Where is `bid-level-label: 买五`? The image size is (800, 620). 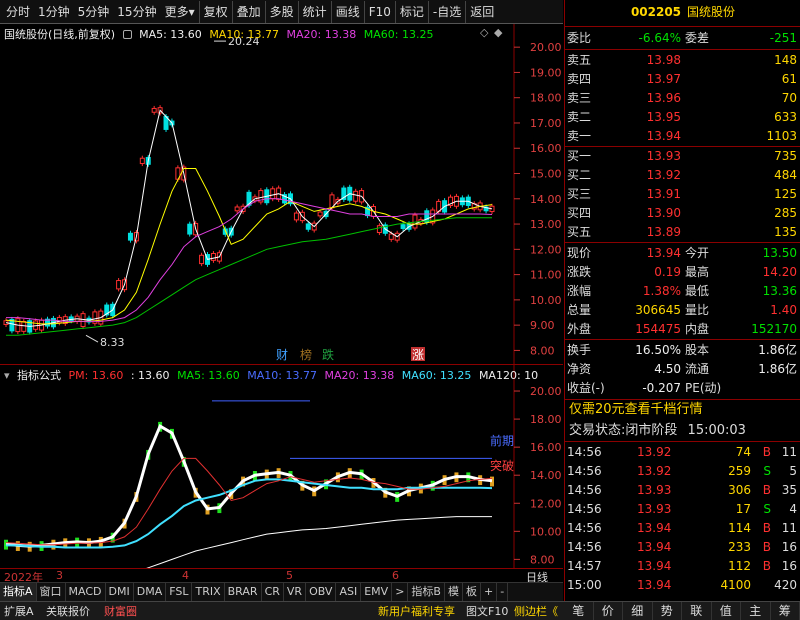 bid-level-label: 买五 is located at coordinates (579, 232).